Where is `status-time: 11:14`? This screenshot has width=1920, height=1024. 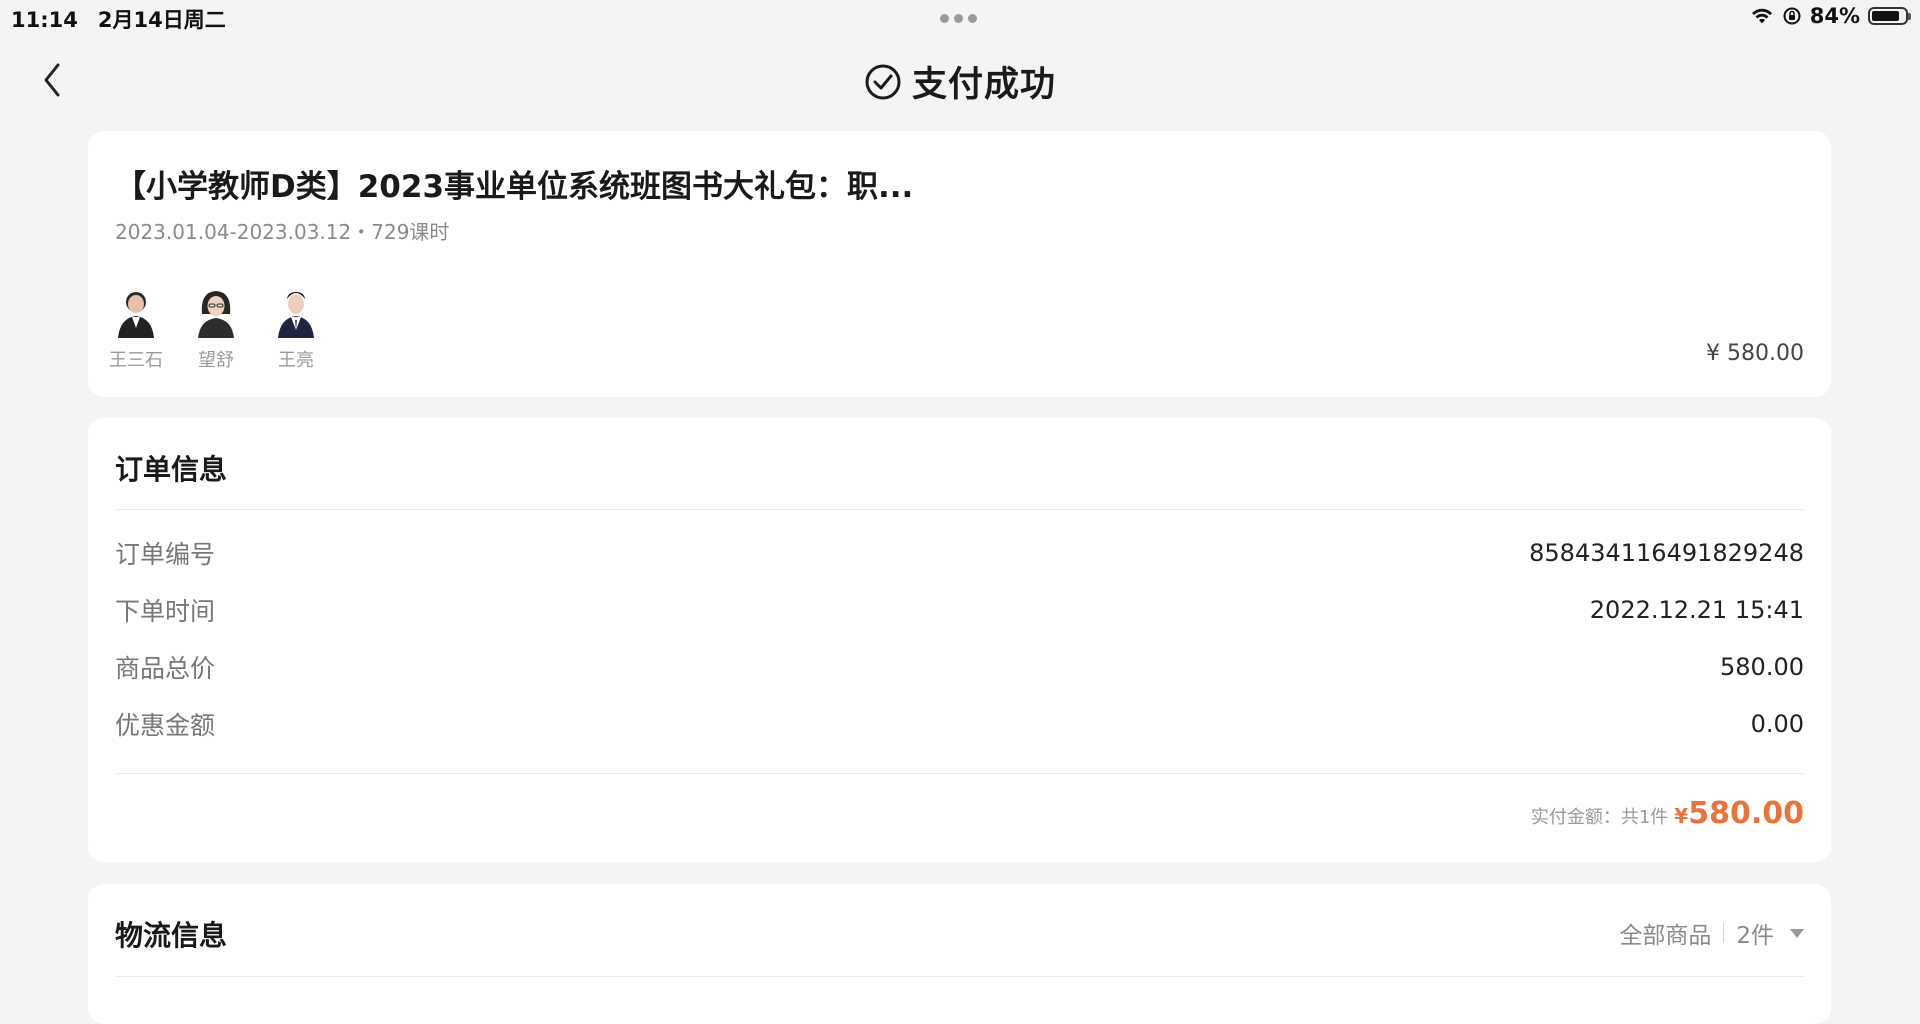 status-time: 11:14 is located at coordinates (44, 20).